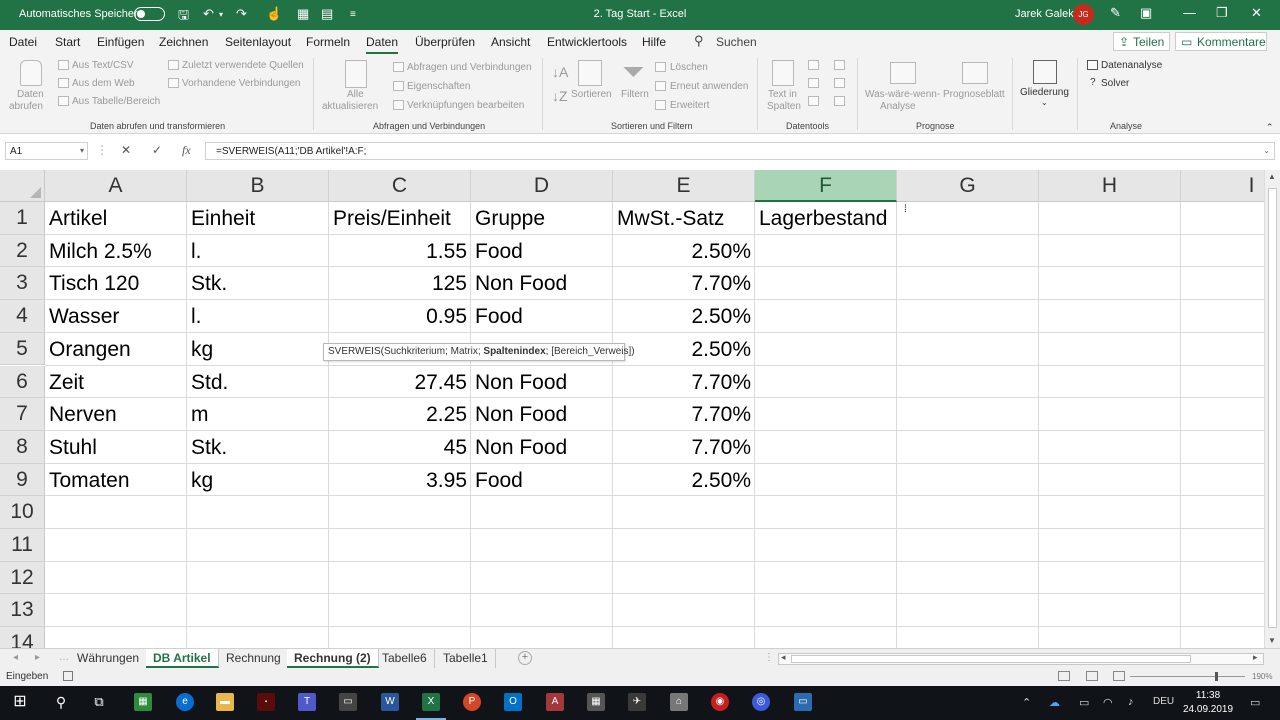  I want to click on app-icon-7: ◎, so click(761, 702).